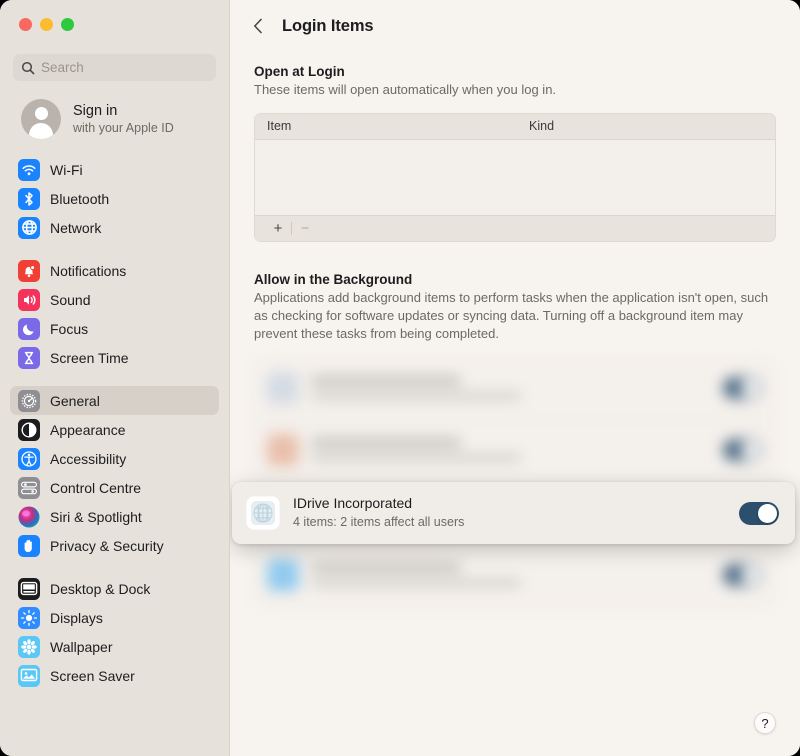 Image resolution: width=800 pixels, height=756 pixels. I want to click on sidebar-item-control-centre: Control Centre, so click(114, 487).